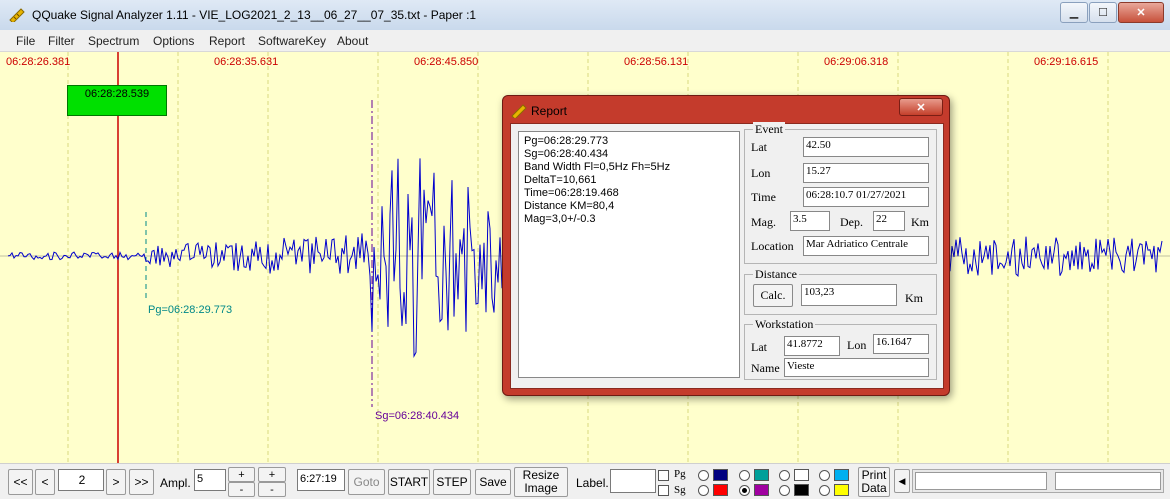 This screenshot has height=499, width=1170. What do you see at coordinates (352, 41) in the screenshot?
I see `menu-about: About` at bounding box center [352, 41].